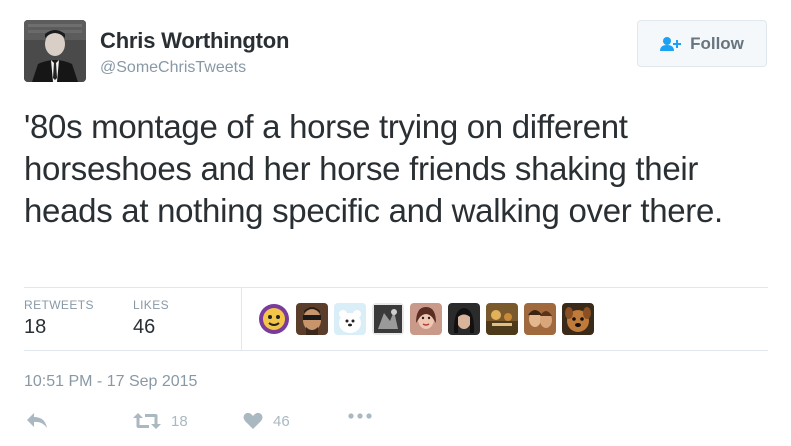 This screenshot has width=791, height=446. Describe the element at coordinates (55, 51) in the screenshot. I see `avatar` at that location.